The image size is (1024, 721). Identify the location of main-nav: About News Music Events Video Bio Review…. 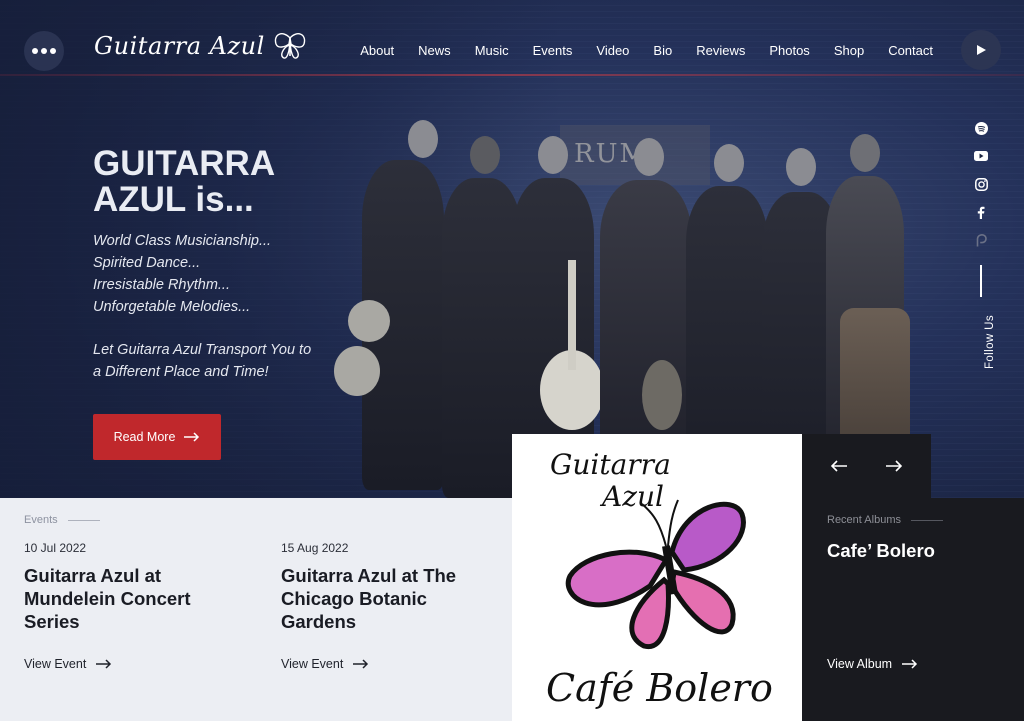
(634, 50).